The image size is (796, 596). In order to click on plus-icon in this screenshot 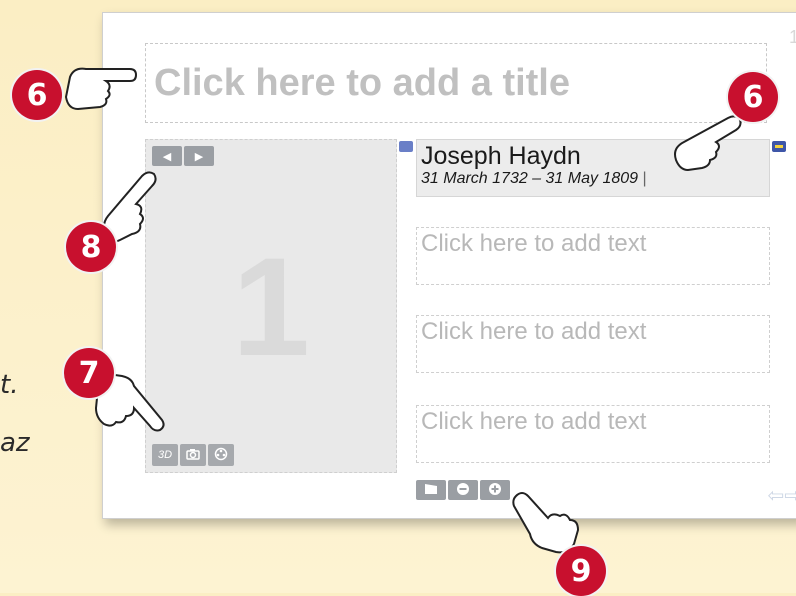, I will do `click(495, 490)`.